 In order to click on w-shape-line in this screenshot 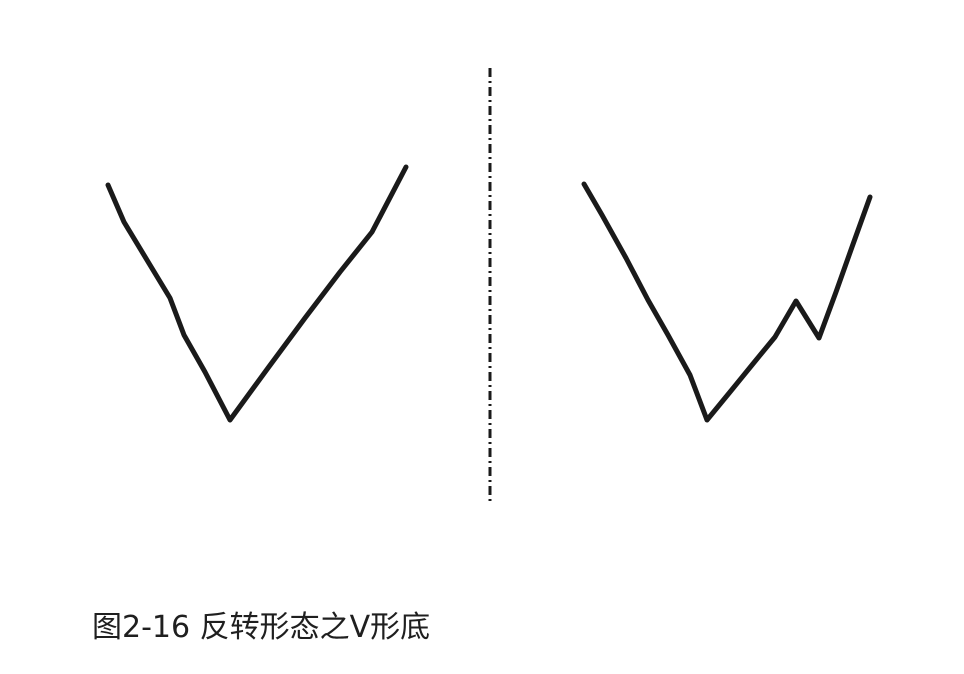, I will do `click(727, 302)`.